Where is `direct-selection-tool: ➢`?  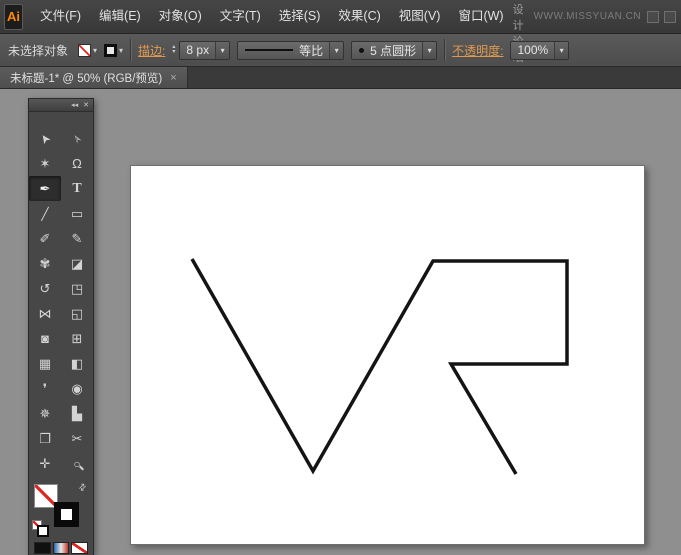 direct-selection-tool: ➢ is located at coordinates (77, 138).